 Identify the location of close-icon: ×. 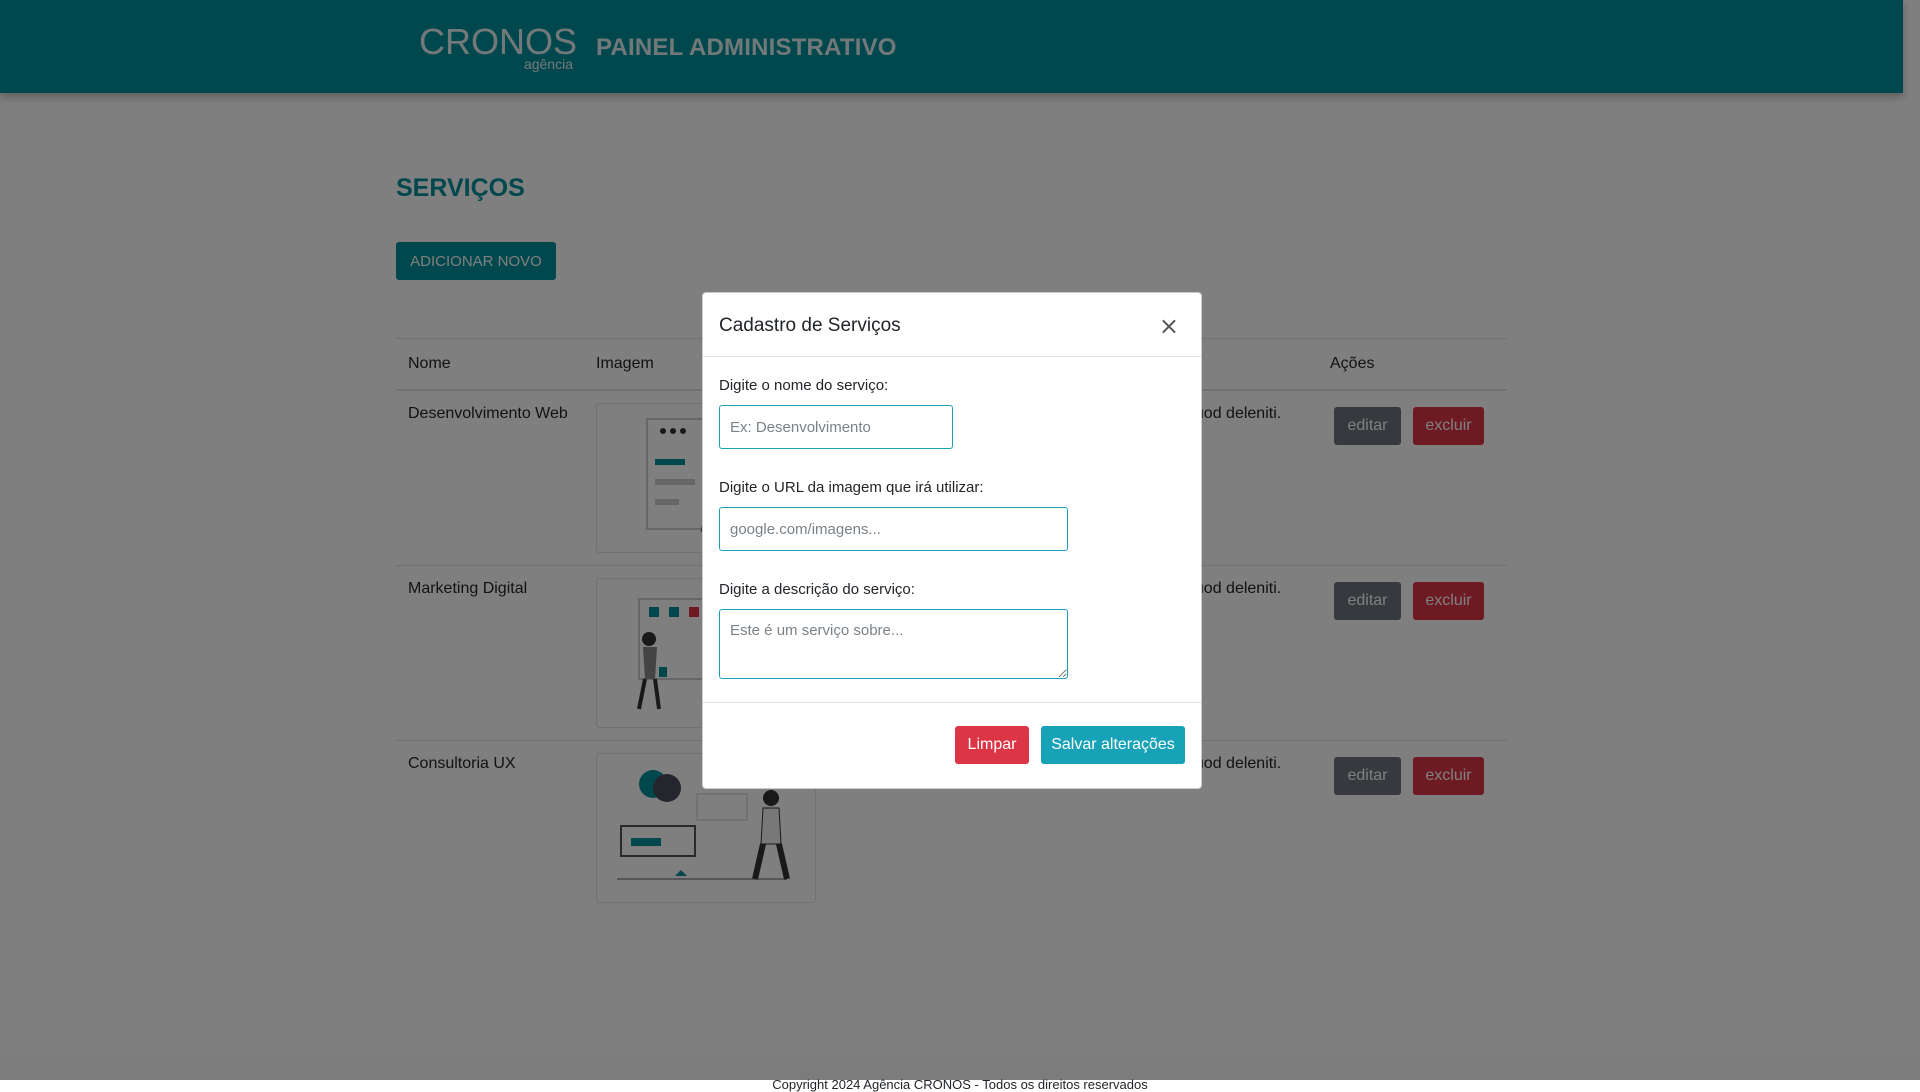
(1169, 326).